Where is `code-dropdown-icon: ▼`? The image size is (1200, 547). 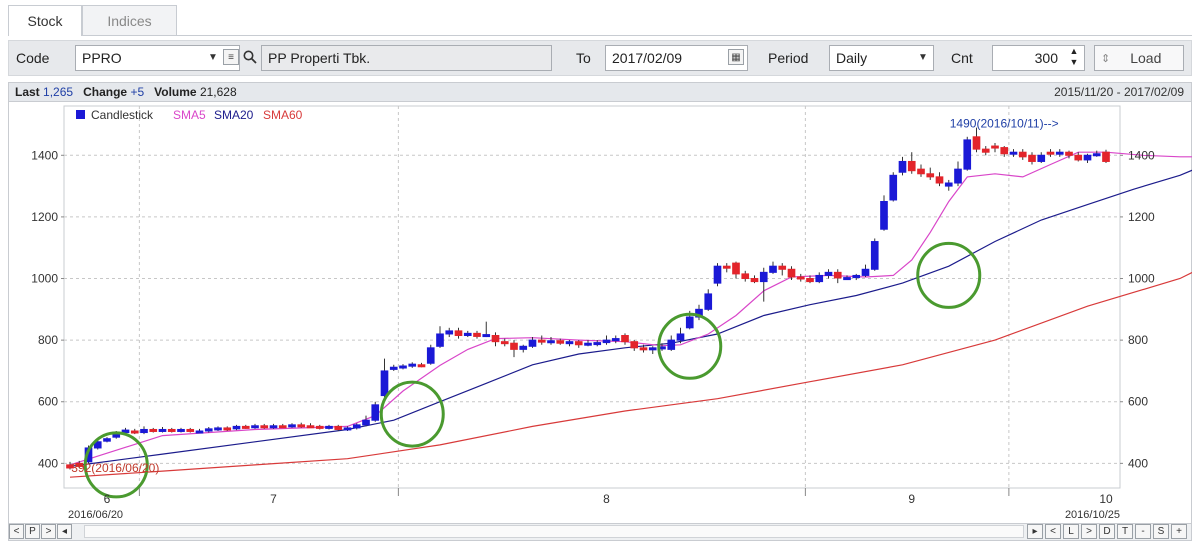
code-dropdown-icon: ▼ is located at coordinates (213, 57).